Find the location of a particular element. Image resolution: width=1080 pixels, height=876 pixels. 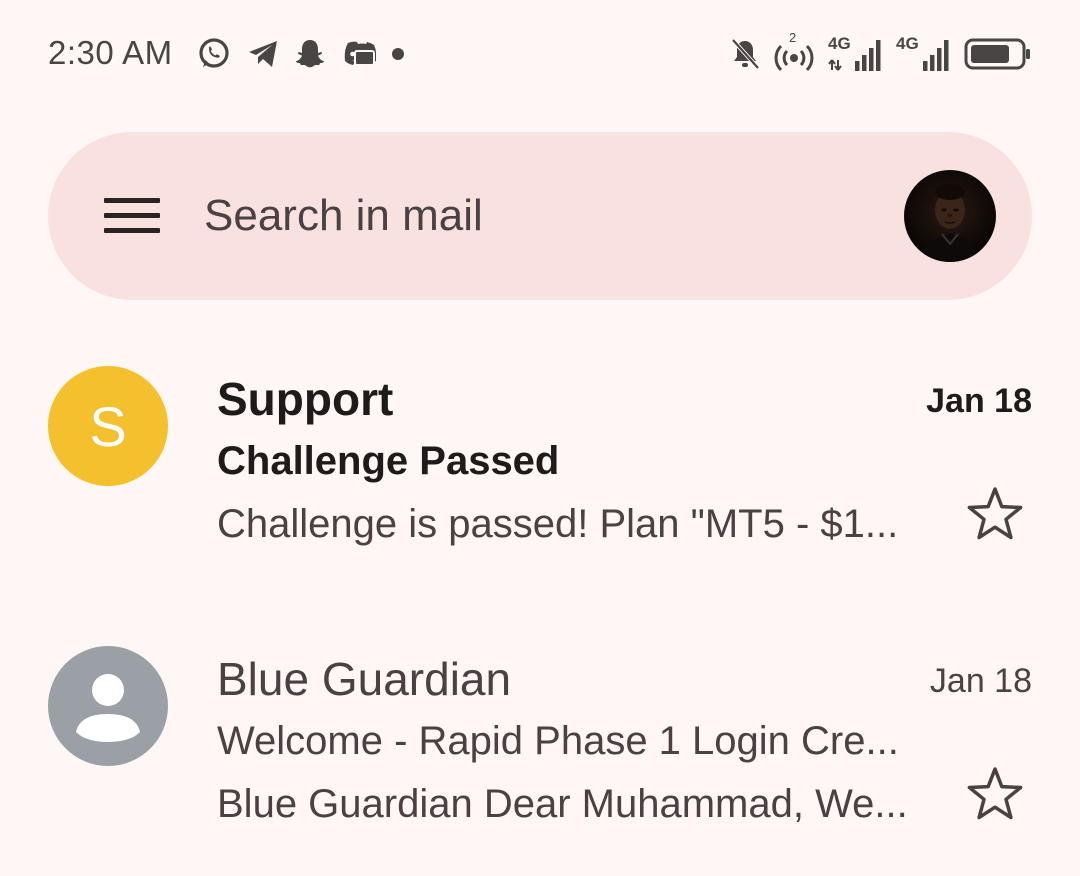

account-avatar is located at coordinates (950, 216).